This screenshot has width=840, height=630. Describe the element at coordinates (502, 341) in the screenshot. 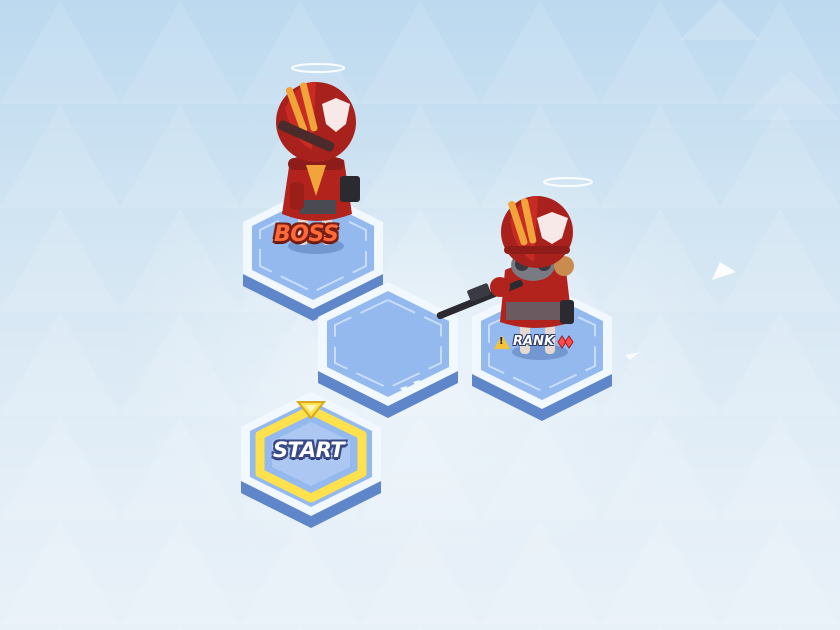

I see `warning-icon` at that location.